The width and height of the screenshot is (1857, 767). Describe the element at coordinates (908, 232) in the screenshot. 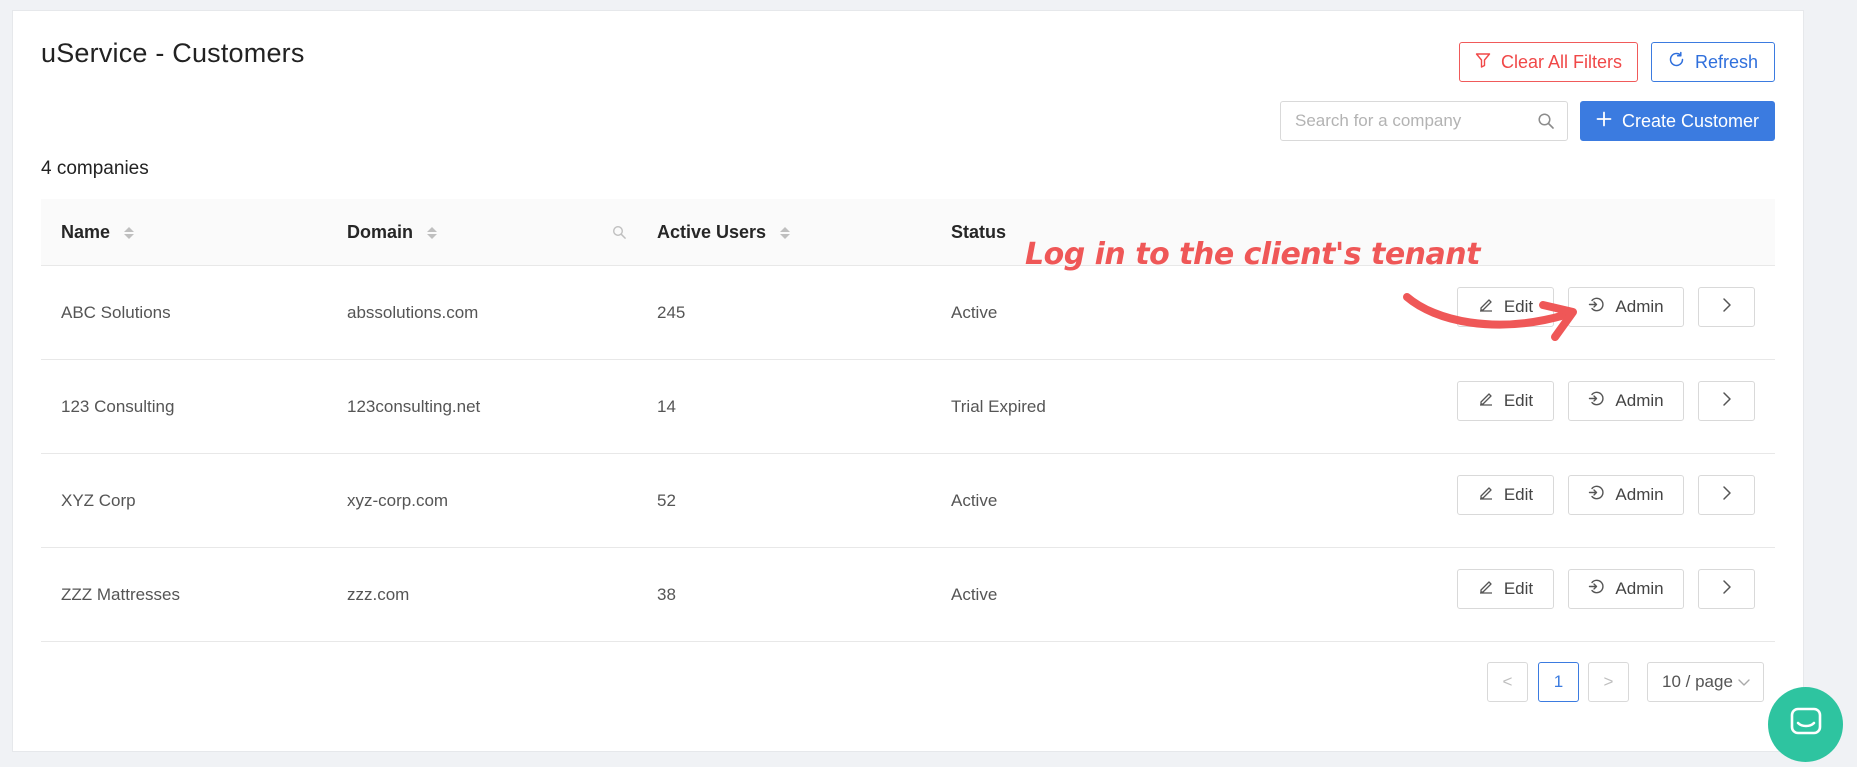

I see `table-header: Name Domain Active Users Status` at that location.